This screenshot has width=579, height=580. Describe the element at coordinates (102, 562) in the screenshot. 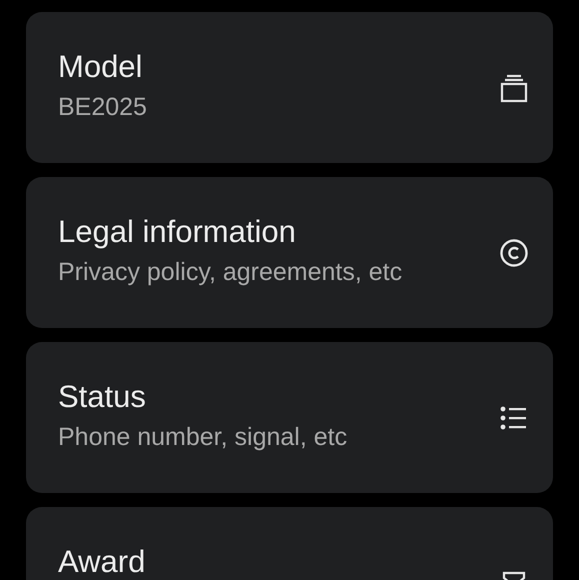

I see `item-title: Award` at that location.